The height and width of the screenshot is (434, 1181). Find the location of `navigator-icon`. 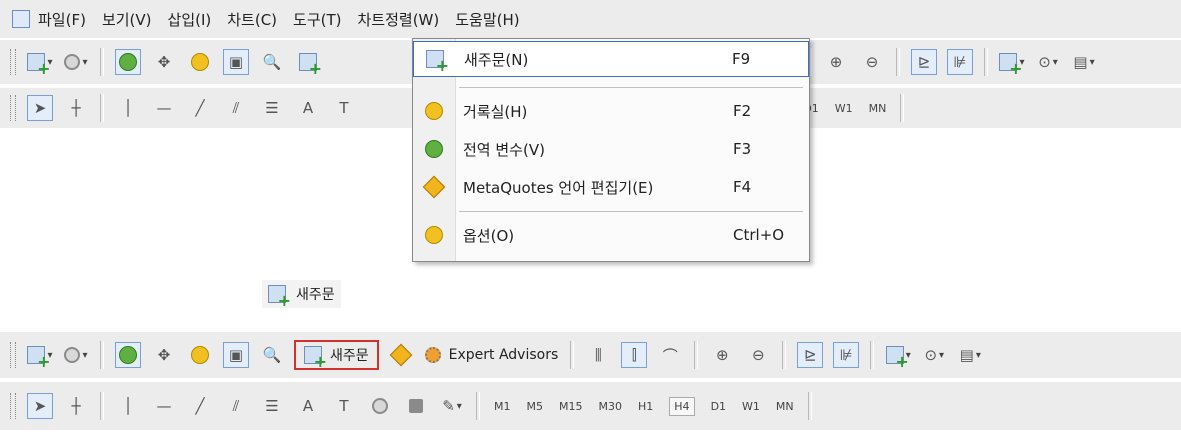

navigator-icon is located at coordinates (200, 62).